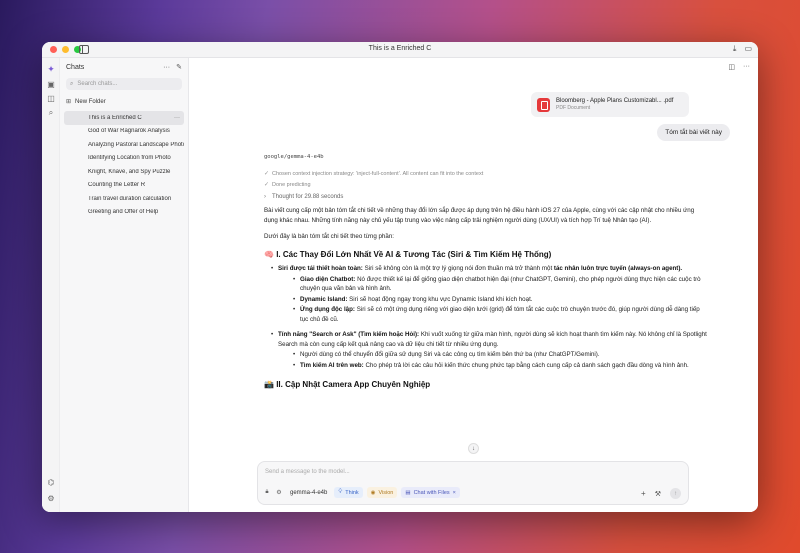 Image resolution: width=800 pixels, height=553 pixels. What do you see at coordinates (308, 493) in the screenshot?
I see `model-selector: gemma-4-e4b` at bounding box center [308, 493].